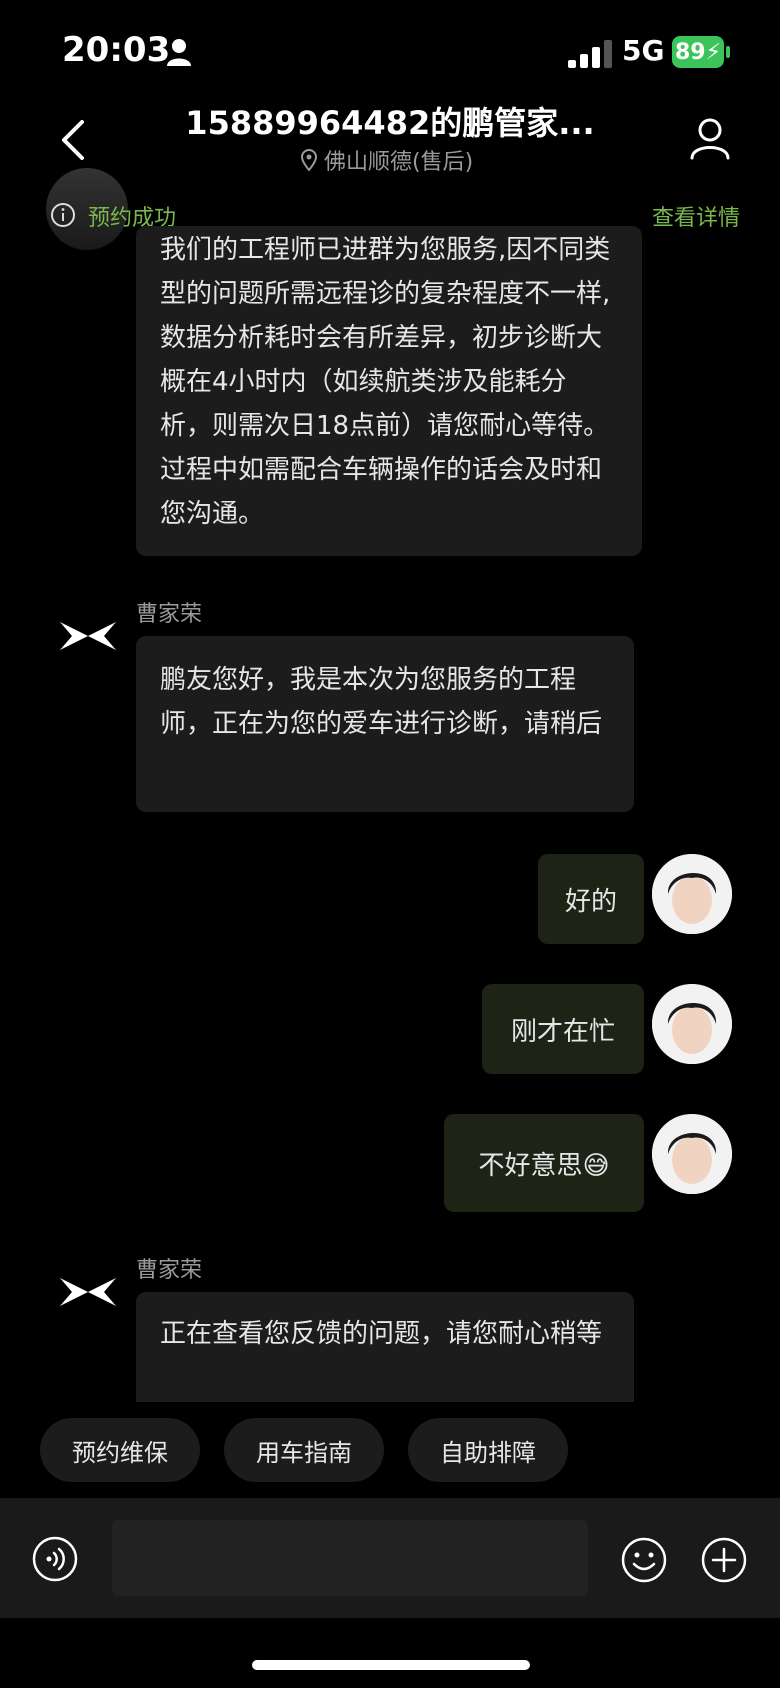  I want to click on info-icon, so click(63, 215).